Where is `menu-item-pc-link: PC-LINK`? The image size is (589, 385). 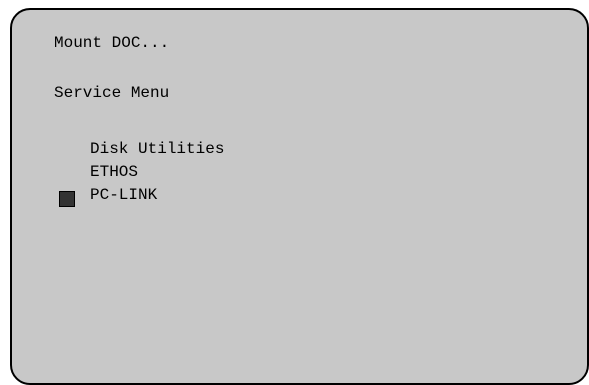
menu-item-pc-link: PC-LINK is located at coordinates (123, 195).